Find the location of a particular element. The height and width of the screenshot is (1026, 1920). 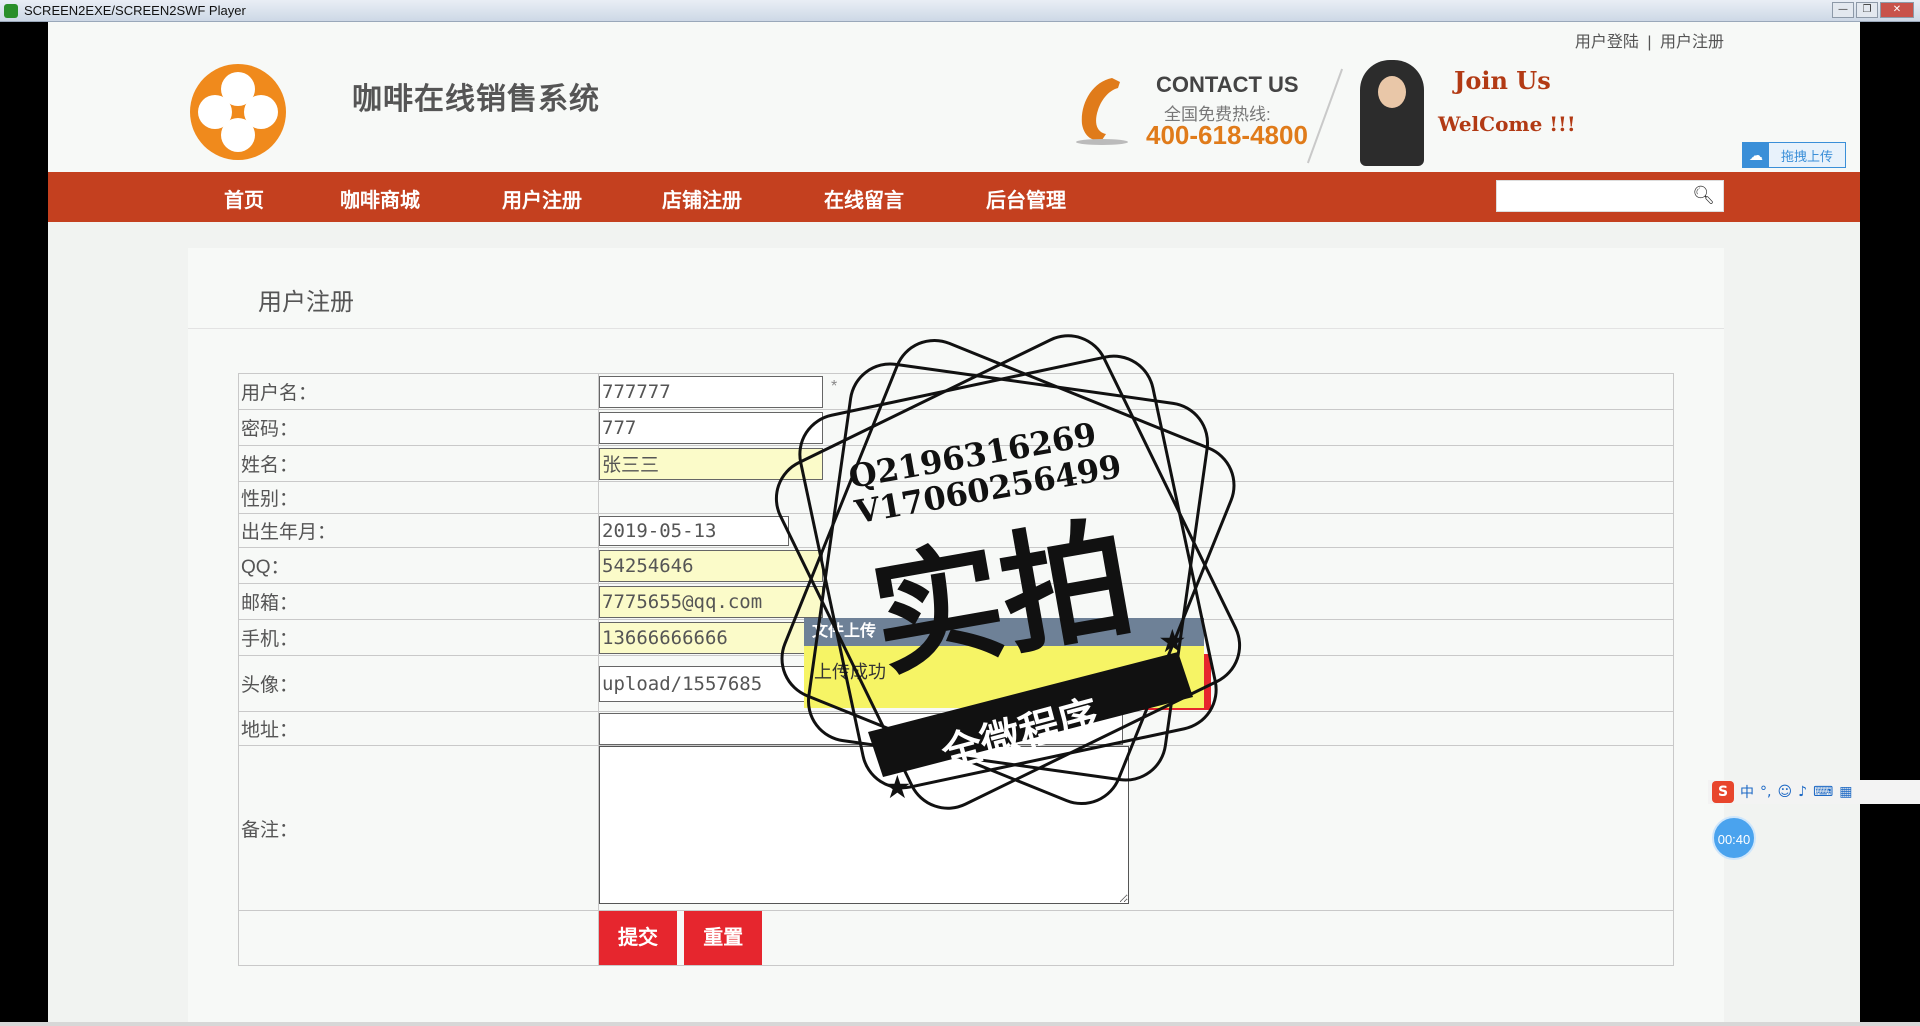

search-icon: 🔍︎ is located at coordinates (1703, 195).